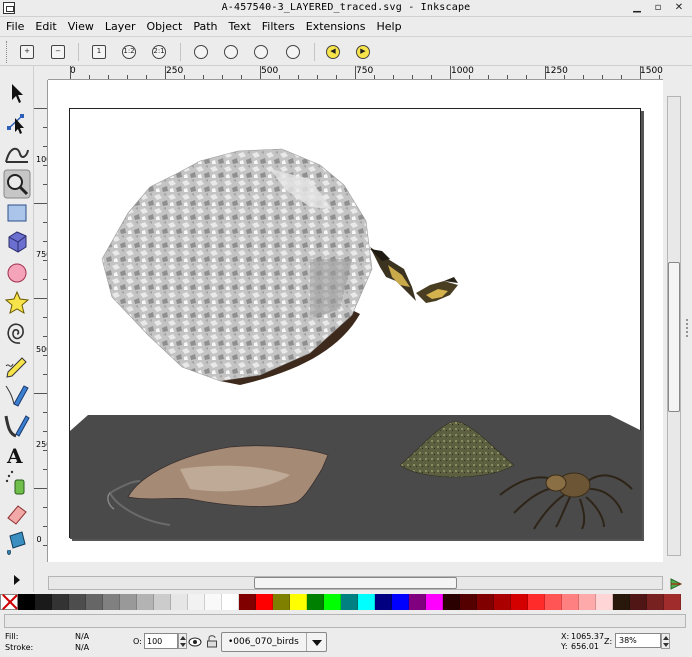 This screenshot has height=657, width=692. What do you see at coordinates (15, 124) in the screenshot?
I see `node-tool-icon` at bounding box center [15, 124].